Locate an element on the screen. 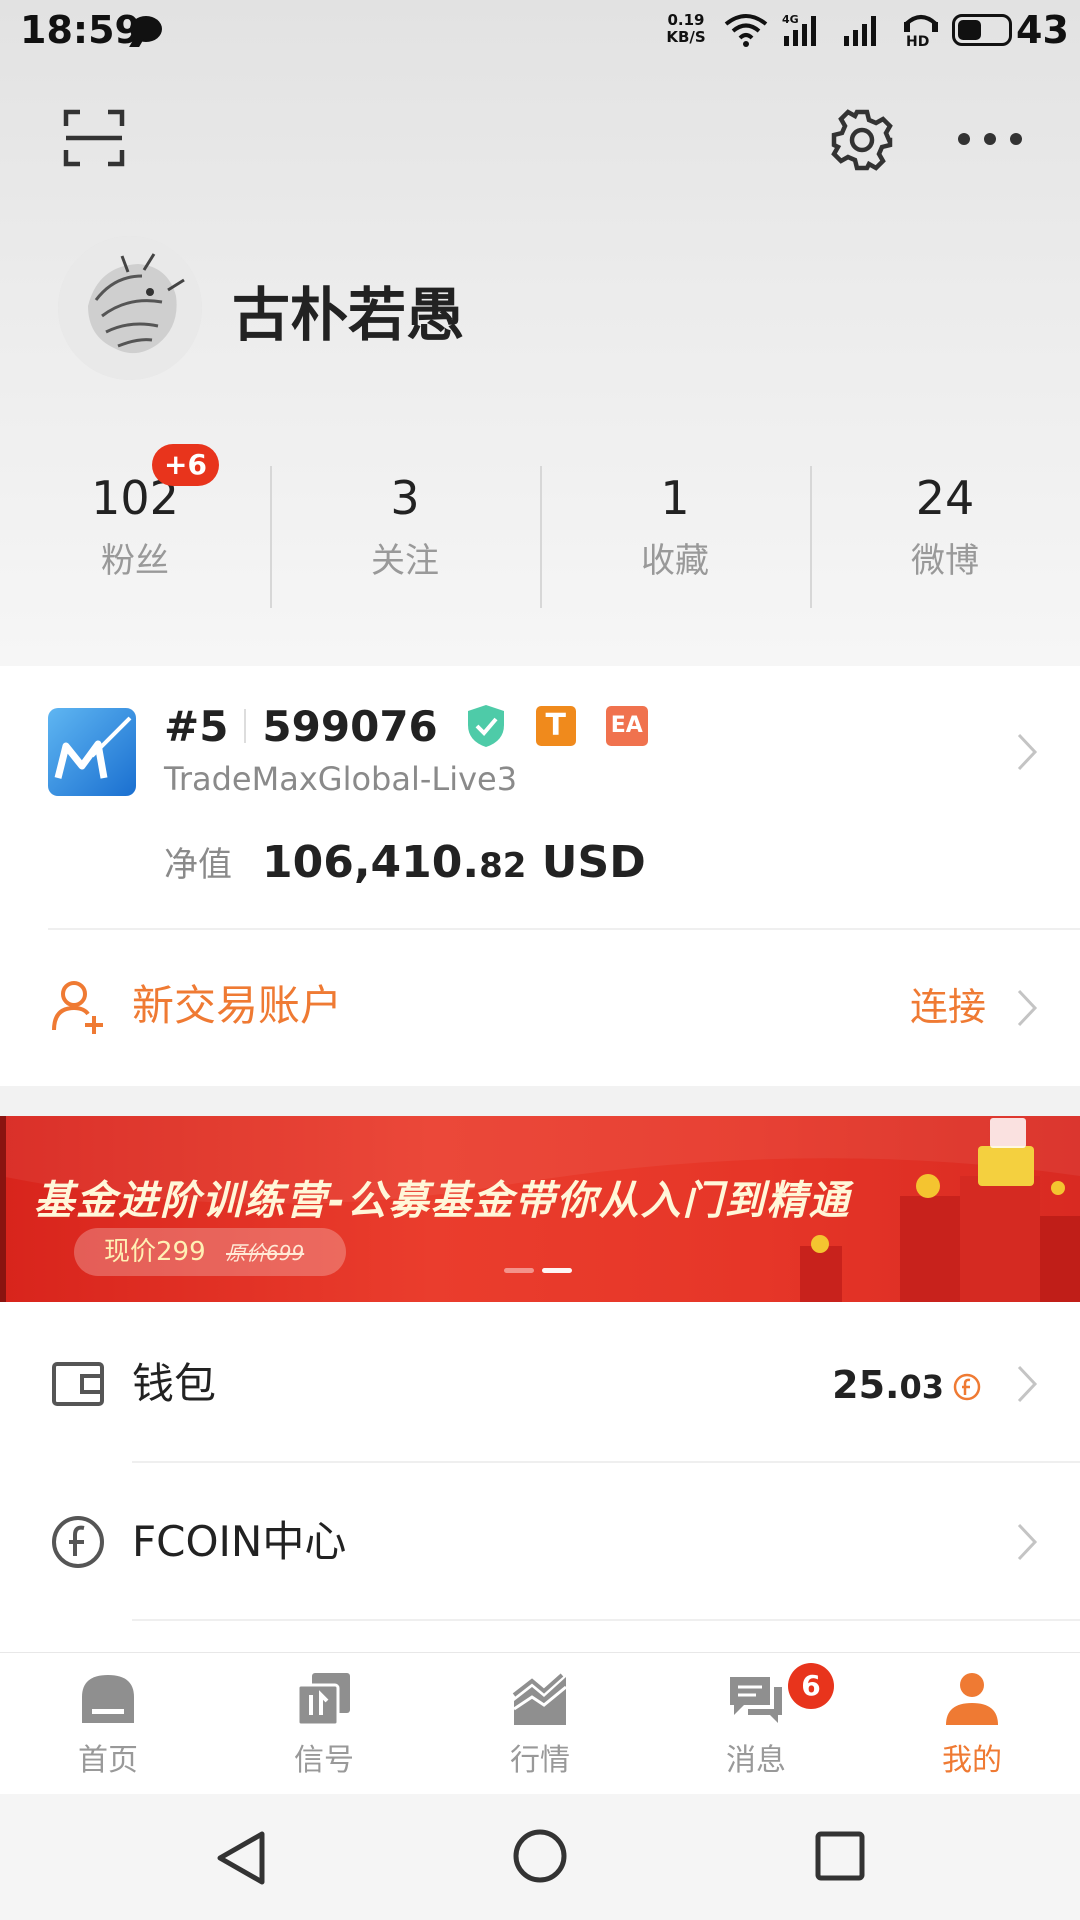 This screenshot has width=1080, height=1920. stat-value: 102 is located at coordinates (135, 498).